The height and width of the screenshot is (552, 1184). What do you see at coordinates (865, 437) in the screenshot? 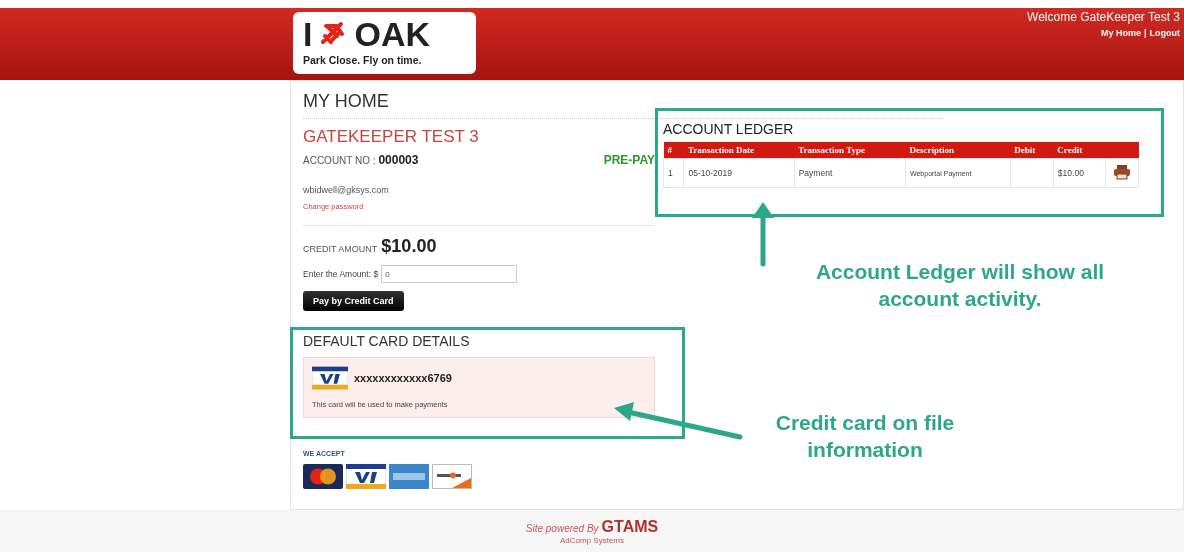
I see `callout-text: Credit card on file information` at bounding box center [865, 437].